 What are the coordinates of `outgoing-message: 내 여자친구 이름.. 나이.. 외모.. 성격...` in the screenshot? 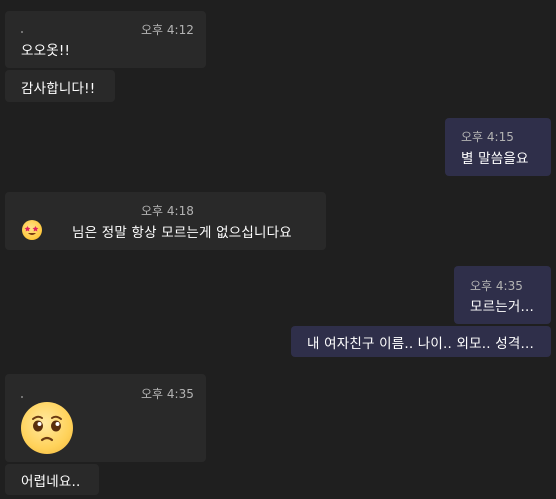 It's located at (421, 341).